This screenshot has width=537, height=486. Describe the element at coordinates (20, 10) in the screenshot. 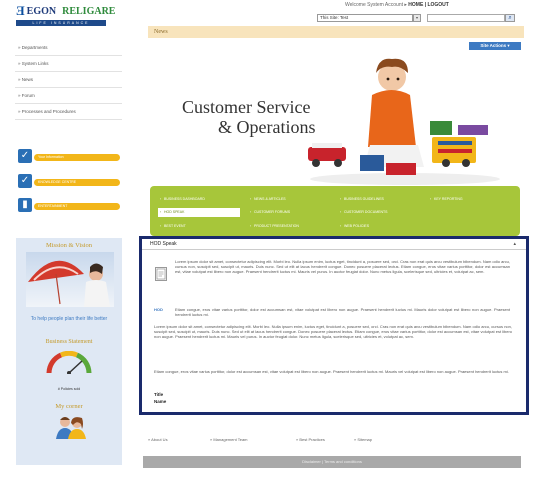

I see `logo-mark: Ǝ` at that location.